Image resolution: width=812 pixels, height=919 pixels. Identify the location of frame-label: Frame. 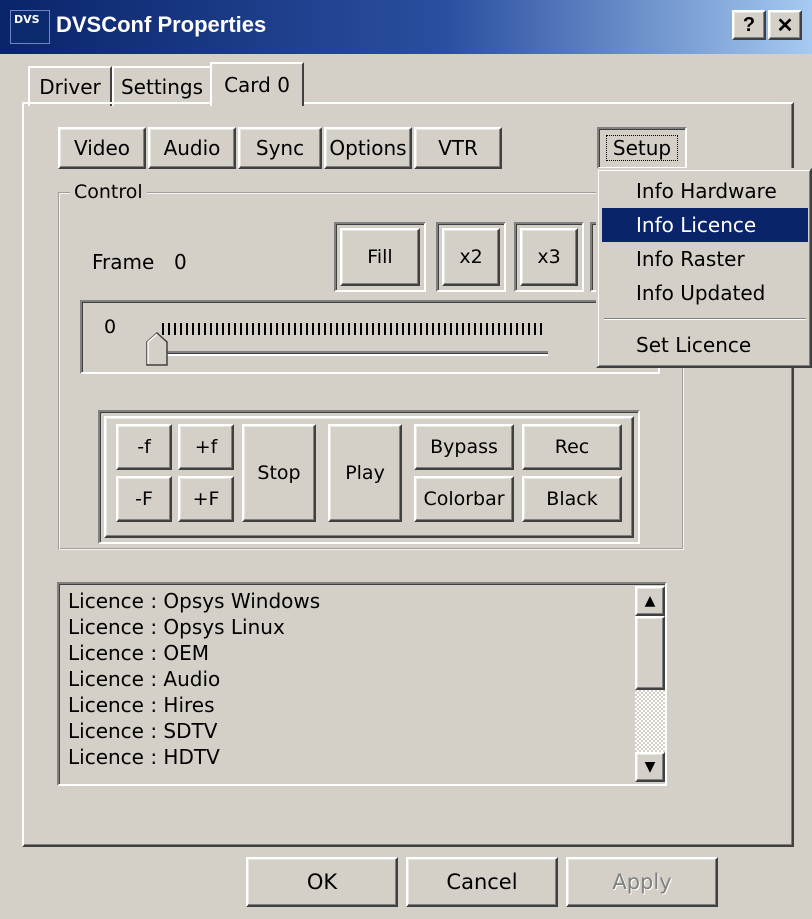
(123, 262).